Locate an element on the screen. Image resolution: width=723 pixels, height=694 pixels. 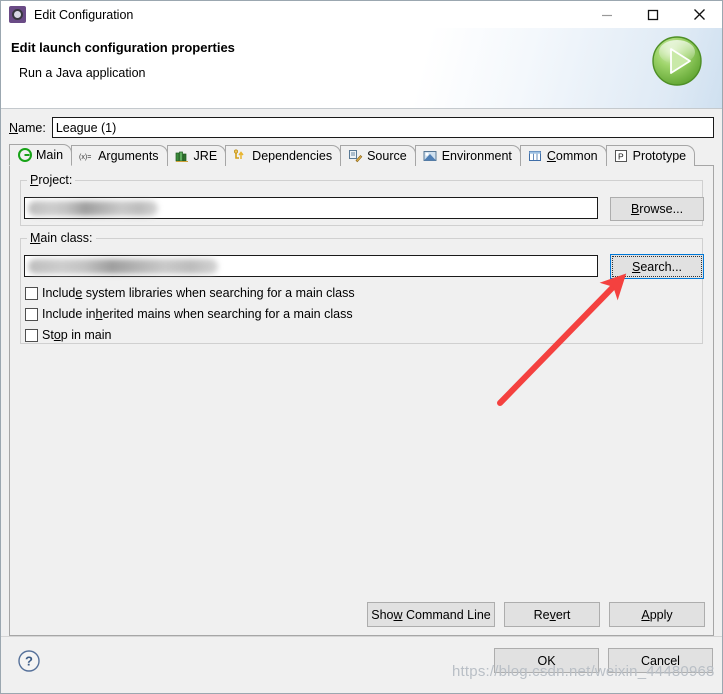
tab-dependencies: Dependencies is located at coordinates (283, 155).